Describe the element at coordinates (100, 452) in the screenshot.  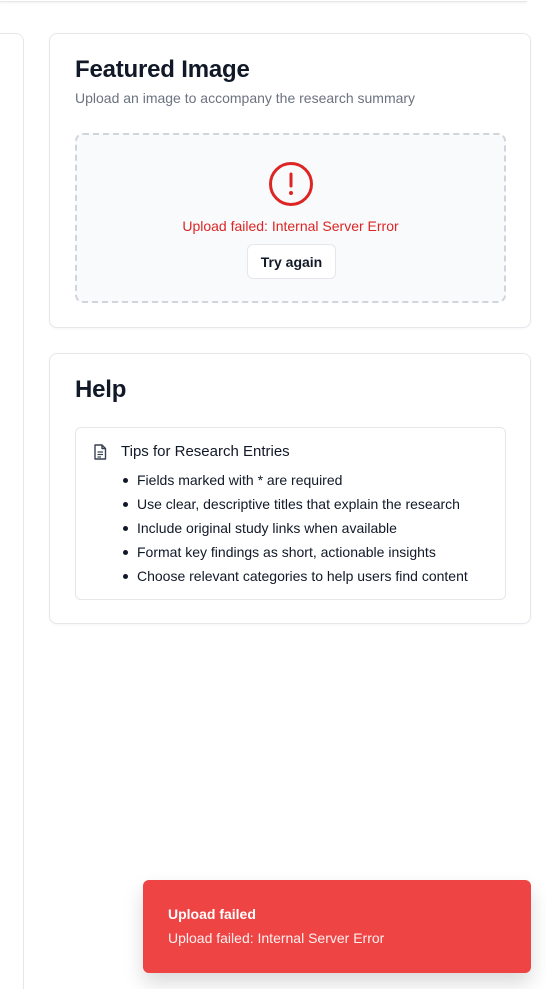
I see `document-icon` at that location.